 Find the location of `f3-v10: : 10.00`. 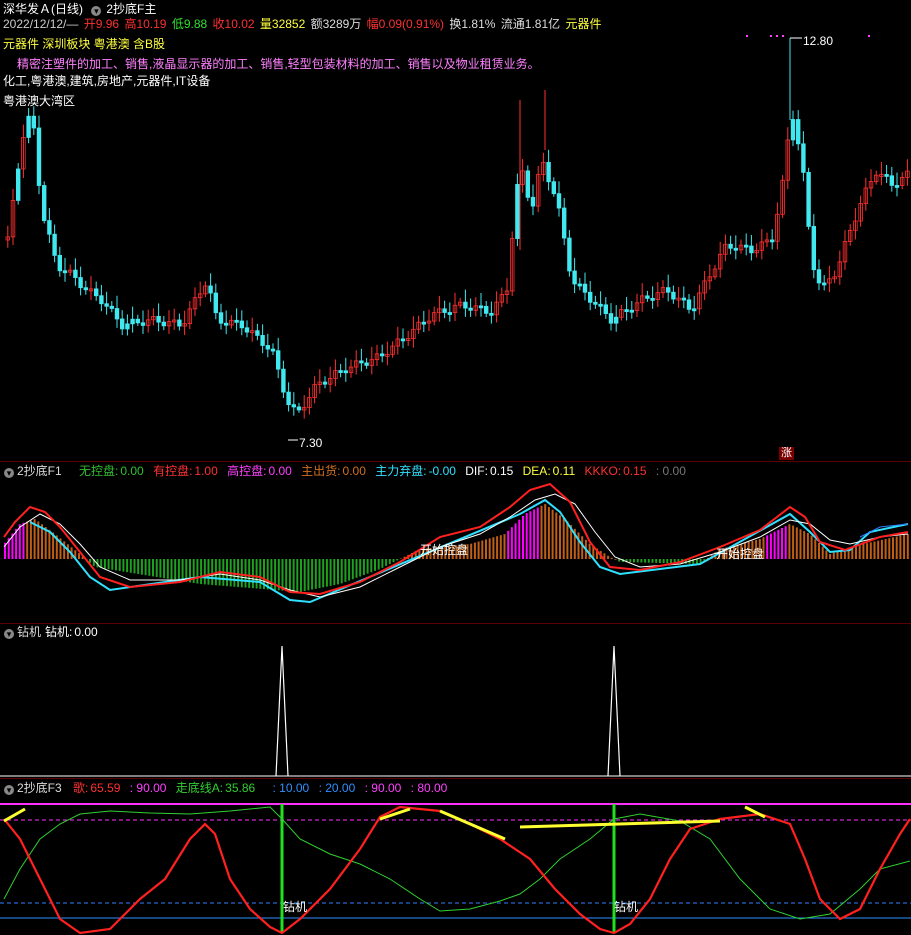

f3-v10: : 10.00 is located at coordinates (291, 788).